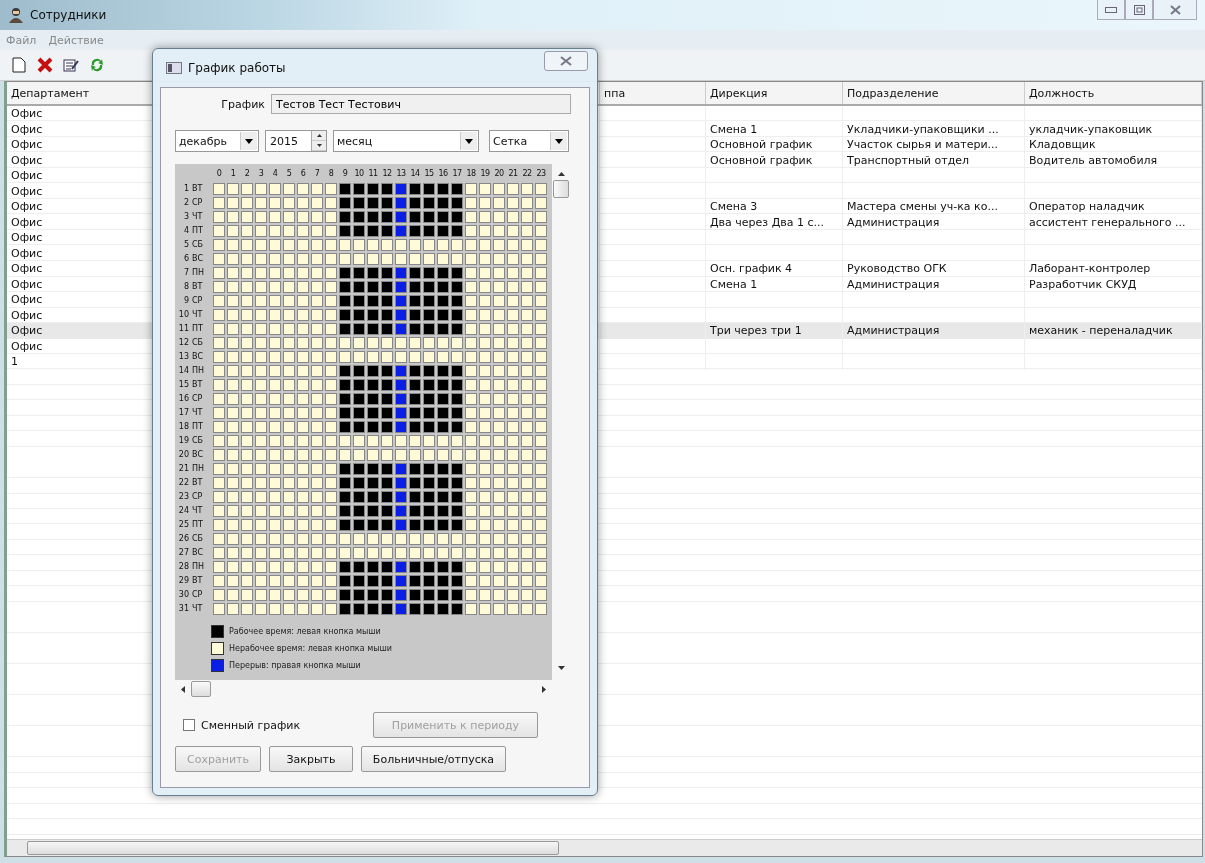  Describe the element at coordinates (311, 759) in the screenshot. I see `dialog-button: Закрыть` at that location.